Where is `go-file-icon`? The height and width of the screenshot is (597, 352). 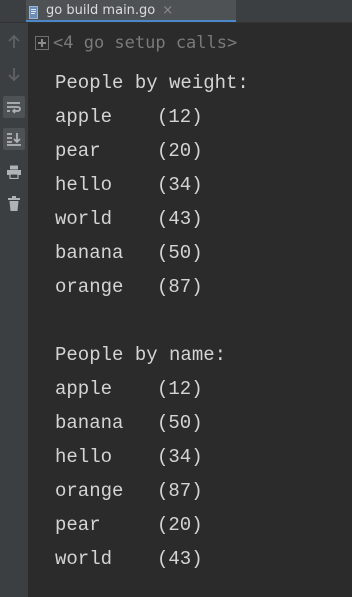 go-file-icon is located at coordinates (33, 11).